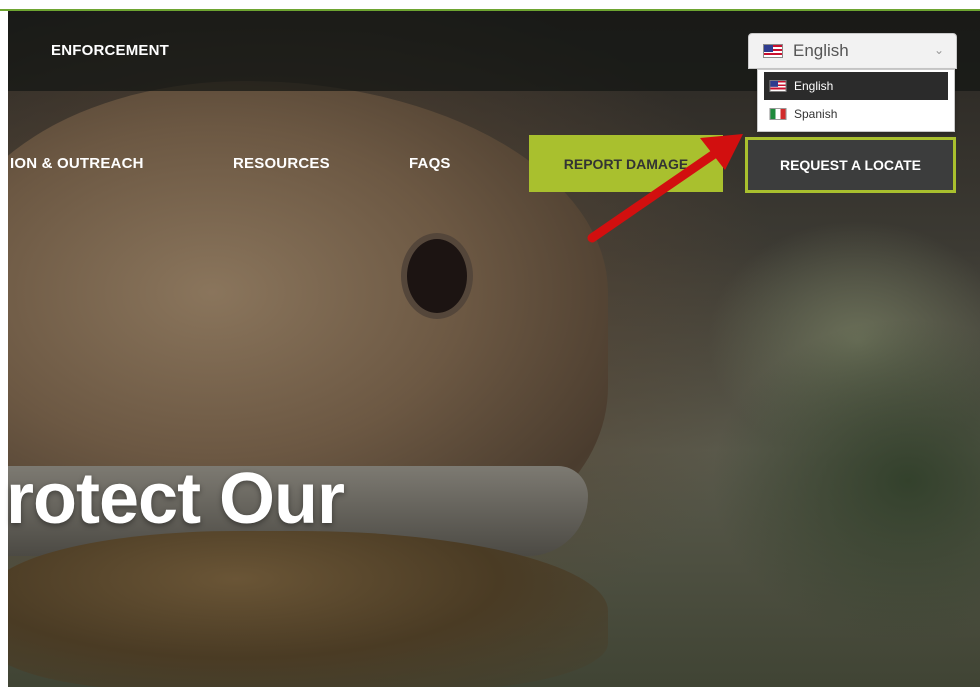 The height and width of the screenshot is (687, 980). What do you see at coordinates (490, 5) in the screenshot?
I see `top-border` at bounding box center [490, 5].